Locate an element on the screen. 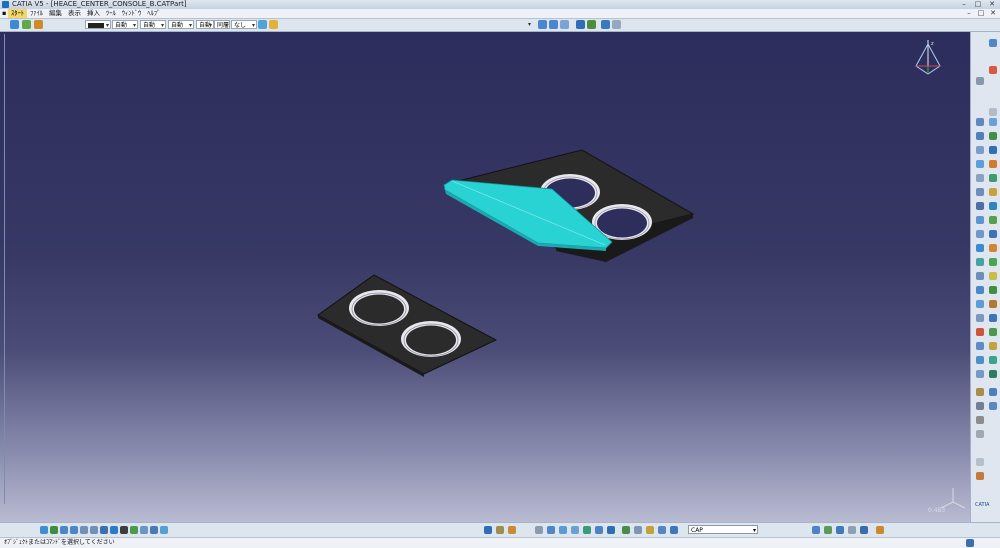 The image size is (1000, 548). fit-all-icon is located at coordinates (591, 24).